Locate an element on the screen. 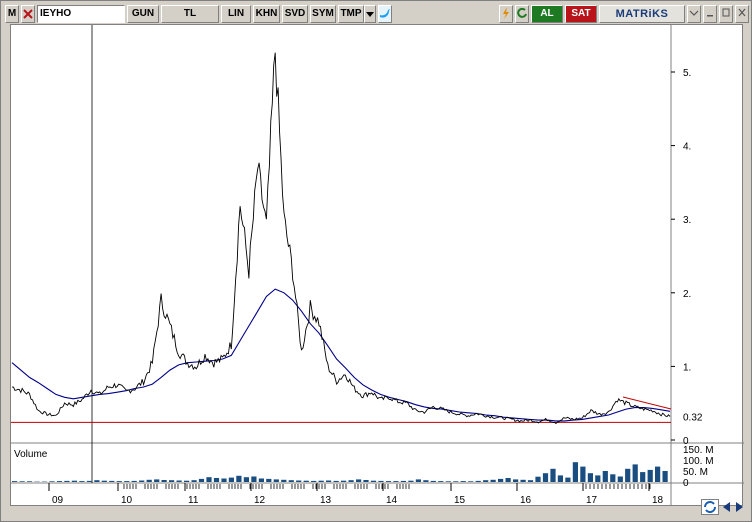 The height and width of the screenshot is (522, 752). arrow-left-icon is located at coordinates (726, 507).